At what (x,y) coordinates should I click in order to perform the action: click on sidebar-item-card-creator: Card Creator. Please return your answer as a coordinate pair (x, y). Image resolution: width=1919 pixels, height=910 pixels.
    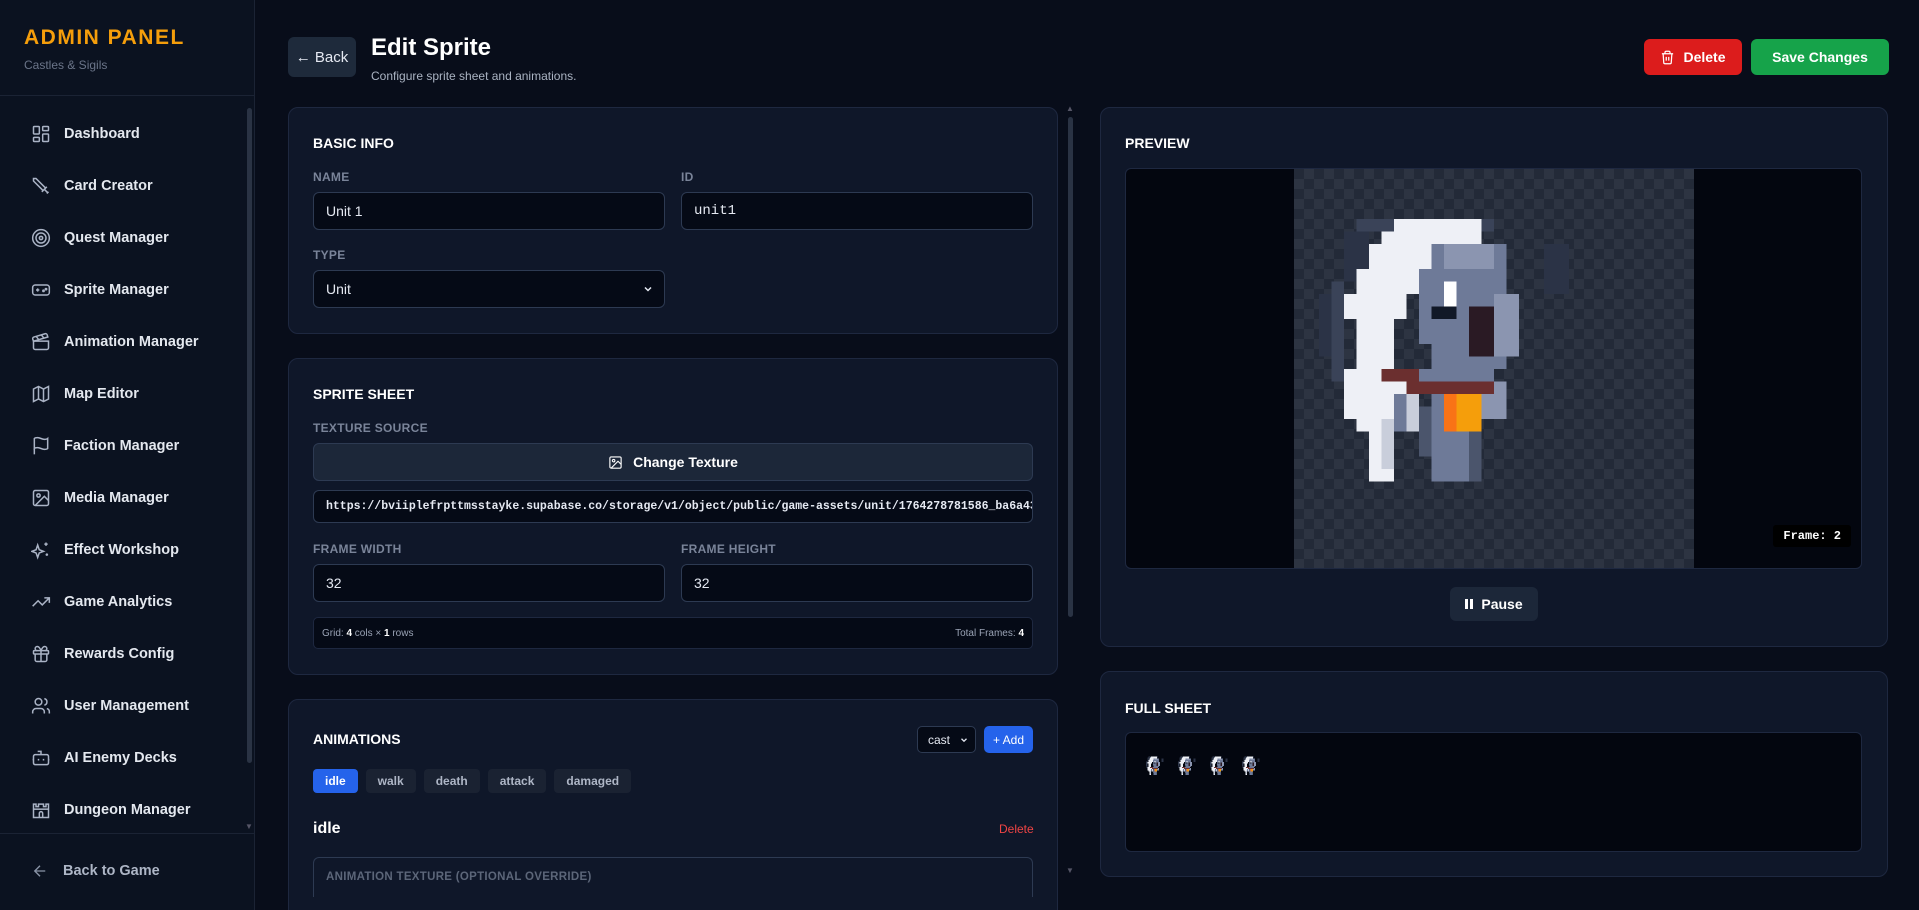
    Looking at the image, I should click on (122, 186).